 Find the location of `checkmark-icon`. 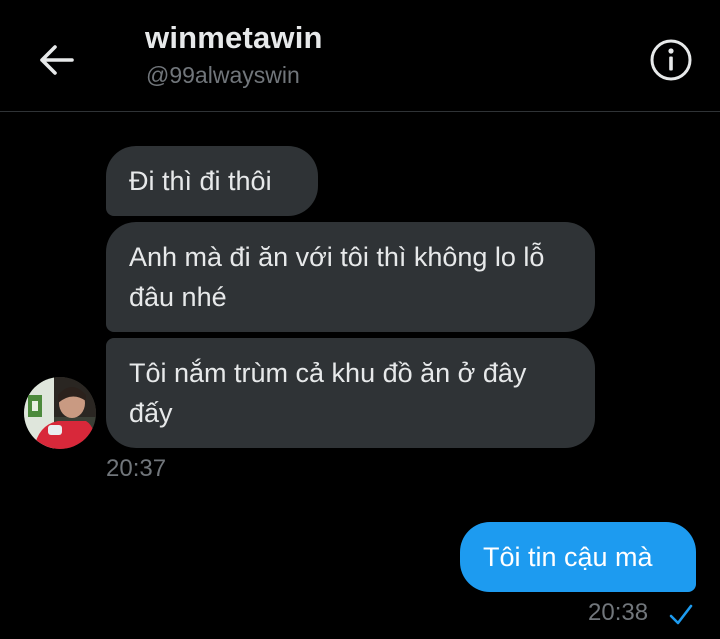

checkmark-icon is located at coordinates (681, 614).